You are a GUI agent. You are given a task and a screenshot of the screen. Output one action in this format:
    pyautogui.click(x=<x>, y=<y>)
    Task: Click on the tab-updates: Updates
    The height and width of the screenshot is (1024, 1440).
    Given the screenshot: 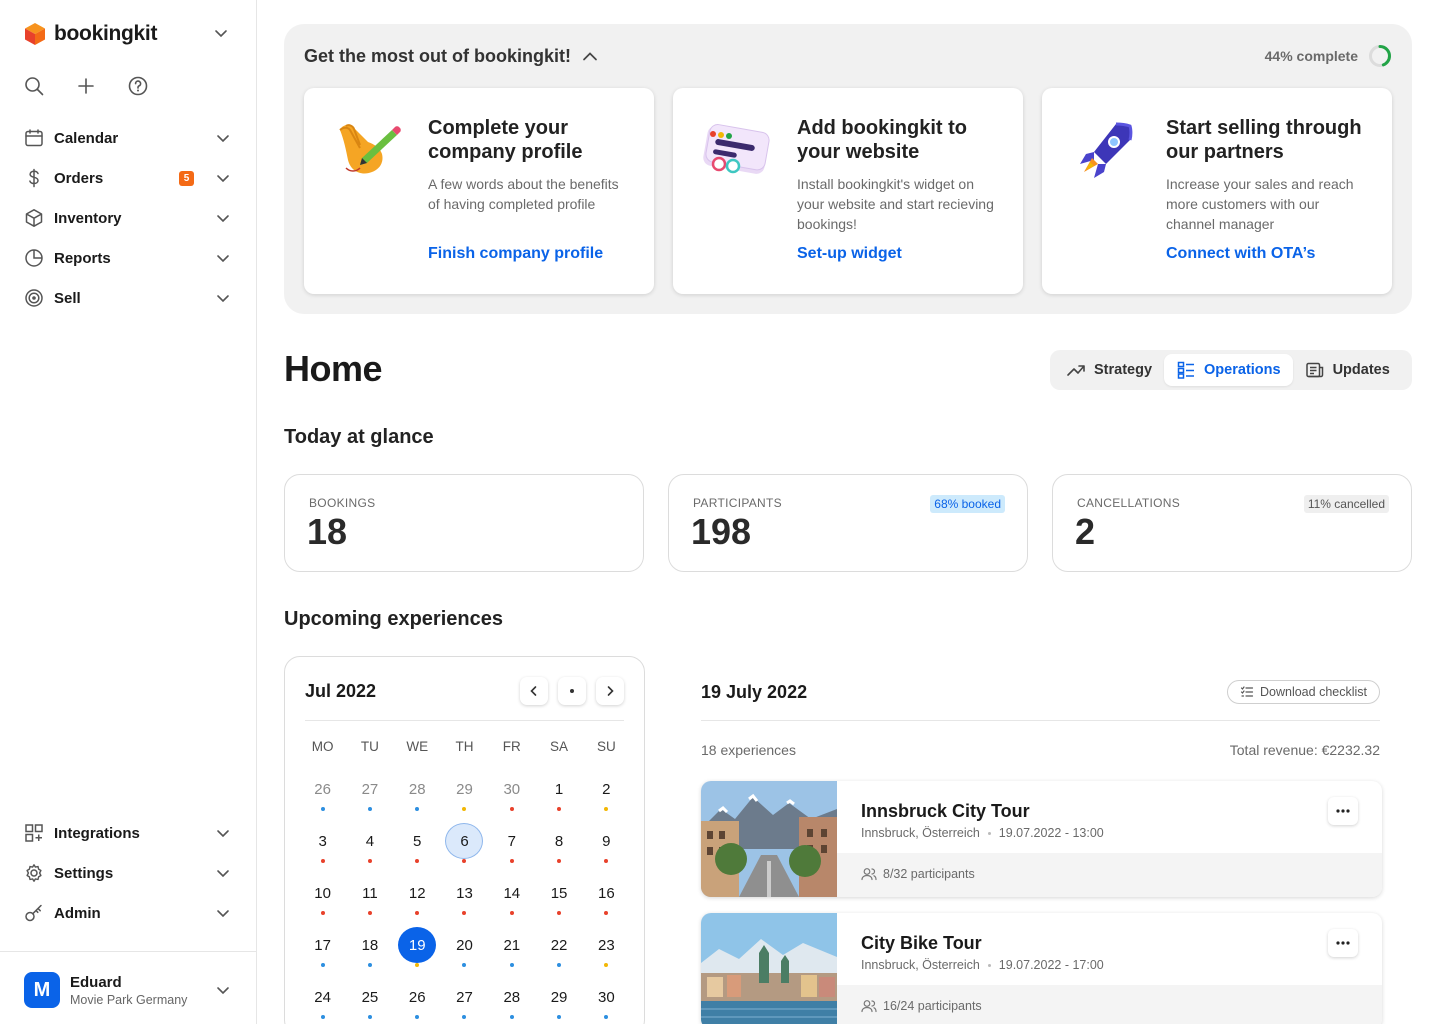 What is the action you would take?
    pyautogui.click(x=1347, y=370)
    